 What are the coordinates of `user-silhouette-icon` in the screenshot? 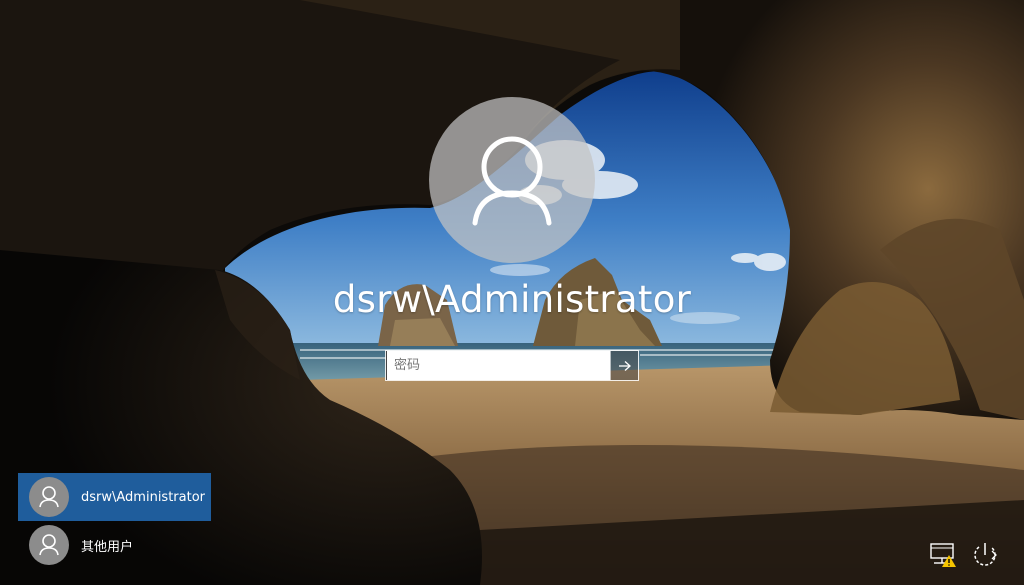 It's located at (512, 181).